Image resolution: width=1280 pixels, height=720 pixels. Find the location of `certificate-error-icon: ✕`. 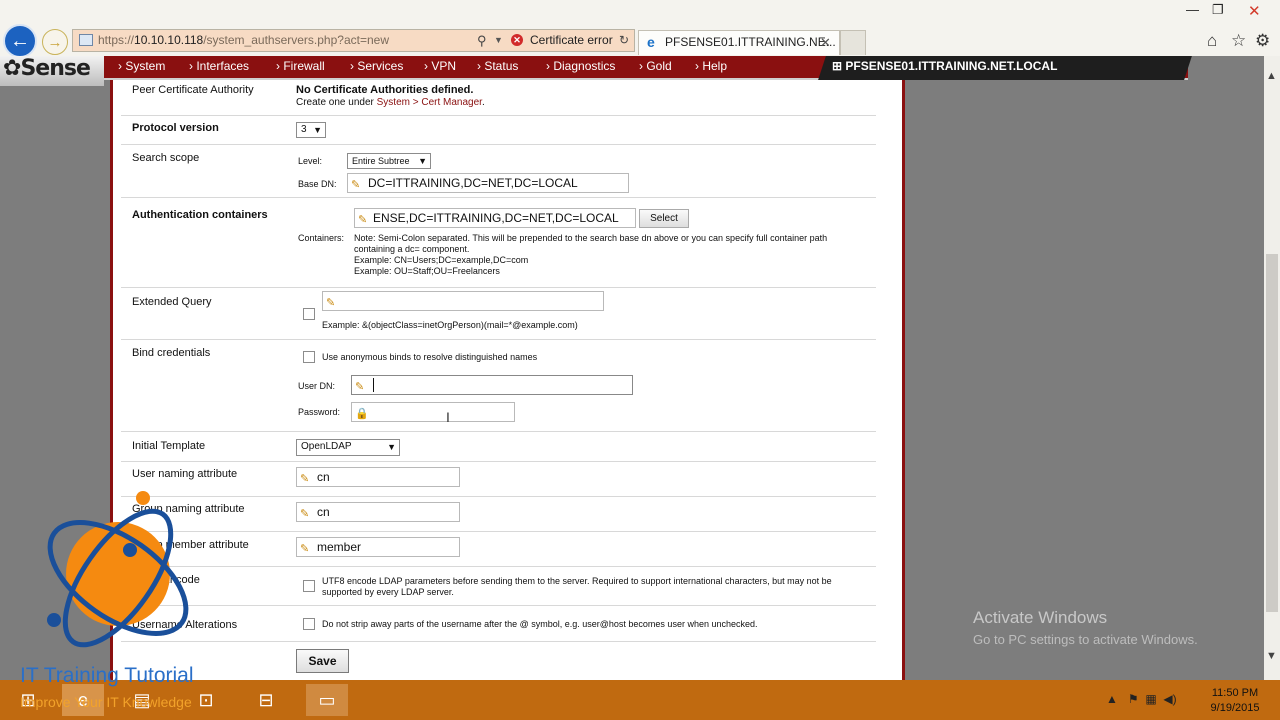

certificate-error-icon: ✕ is located at coordinates (517, 40).